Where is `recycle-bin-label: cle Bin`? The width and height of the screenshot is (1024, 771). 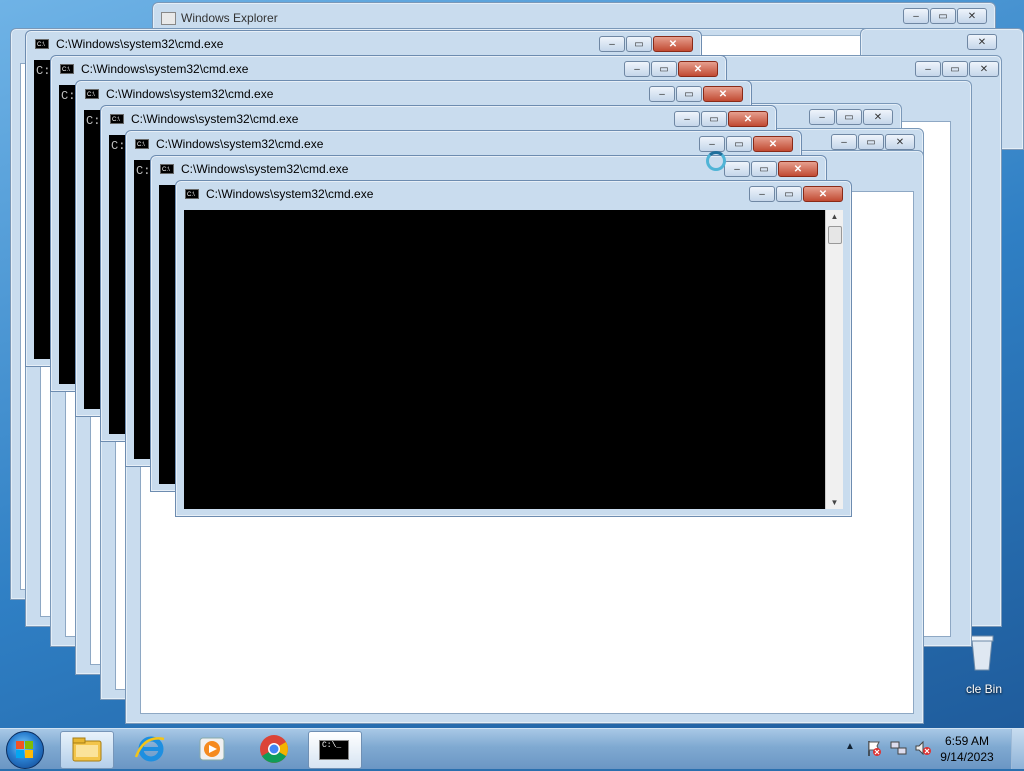
recycle-bin-label: cle Bin is located at coordinates (984, 689).